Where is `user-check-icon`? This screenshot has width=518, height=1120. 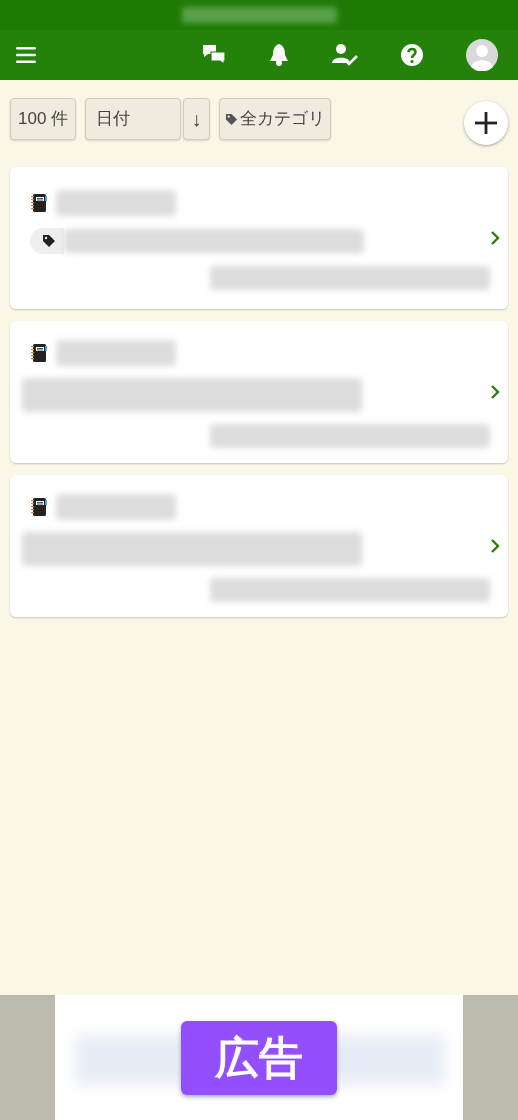 user-check-icon is located at coordinates (345, 55).